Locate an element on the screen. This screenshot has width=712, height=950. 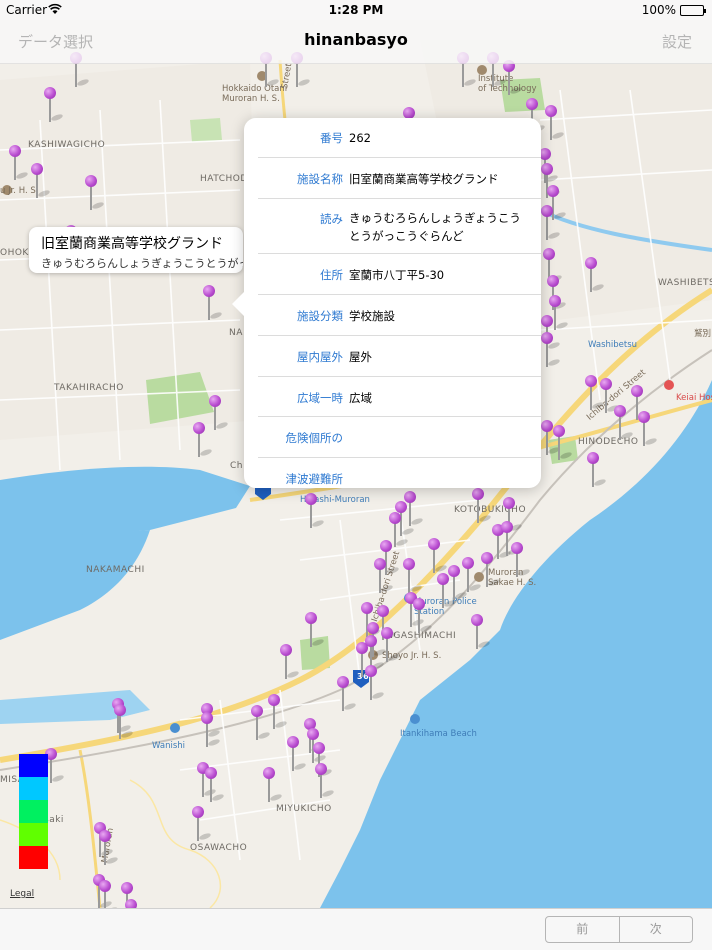
detail-row-reading: 読み きゅうむろらんしょうぎょうこうとうがっこうぐらんど is located at coordinates (399, 226).